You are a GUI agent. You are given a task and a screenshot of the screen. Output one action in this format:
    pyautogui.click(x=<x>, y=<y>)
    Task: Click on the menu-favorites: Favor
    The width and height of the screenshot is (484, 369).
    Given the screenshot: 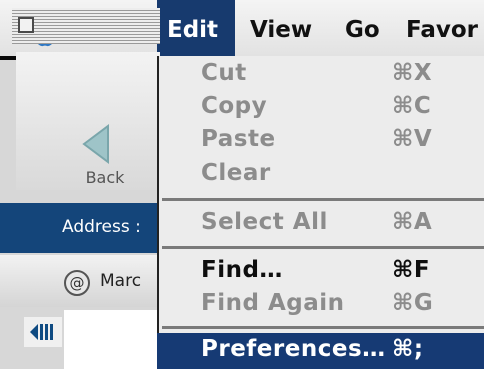 What is the action you would take?
    pyautogui.click(x=442, y=28)
    